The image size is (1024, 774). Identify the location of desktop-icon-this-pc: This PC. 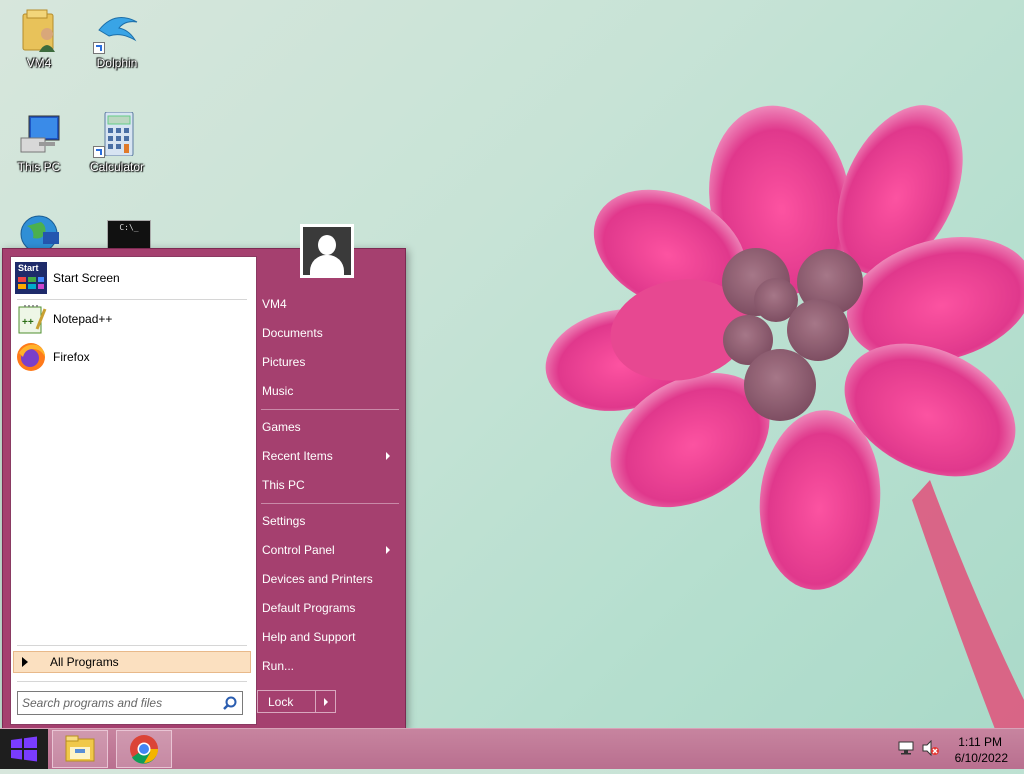
(39, 143).